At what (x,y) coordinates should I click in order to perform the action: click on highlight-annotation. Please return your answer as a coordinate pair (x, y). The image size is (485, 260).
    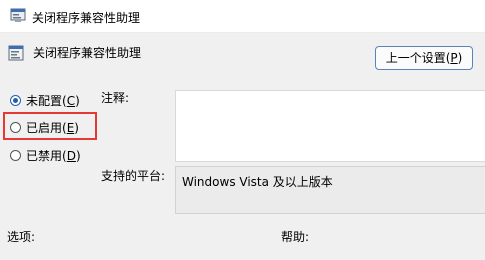
    Looking at the image, I should click on (50, 126).